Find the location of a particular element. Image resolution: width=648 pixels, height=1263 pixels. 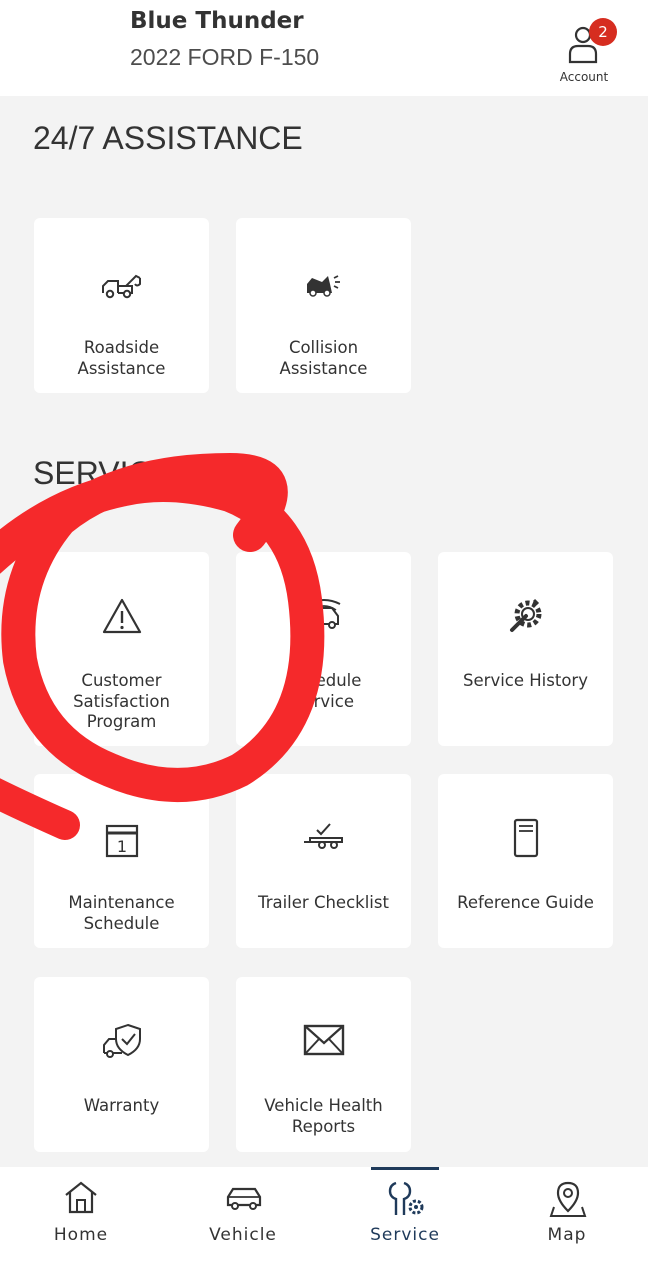

tile-label: Vehicle Health Reports is located at coordinates (323, 1116).